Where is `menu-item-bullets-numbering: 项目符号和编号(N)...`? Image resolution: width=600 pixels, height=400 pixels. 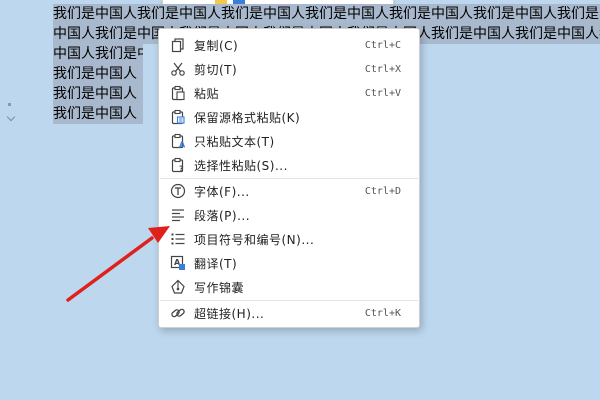
menu-item-bullets-numbering: 项目符号和编号(N)... is located at coordinates (289, 239).